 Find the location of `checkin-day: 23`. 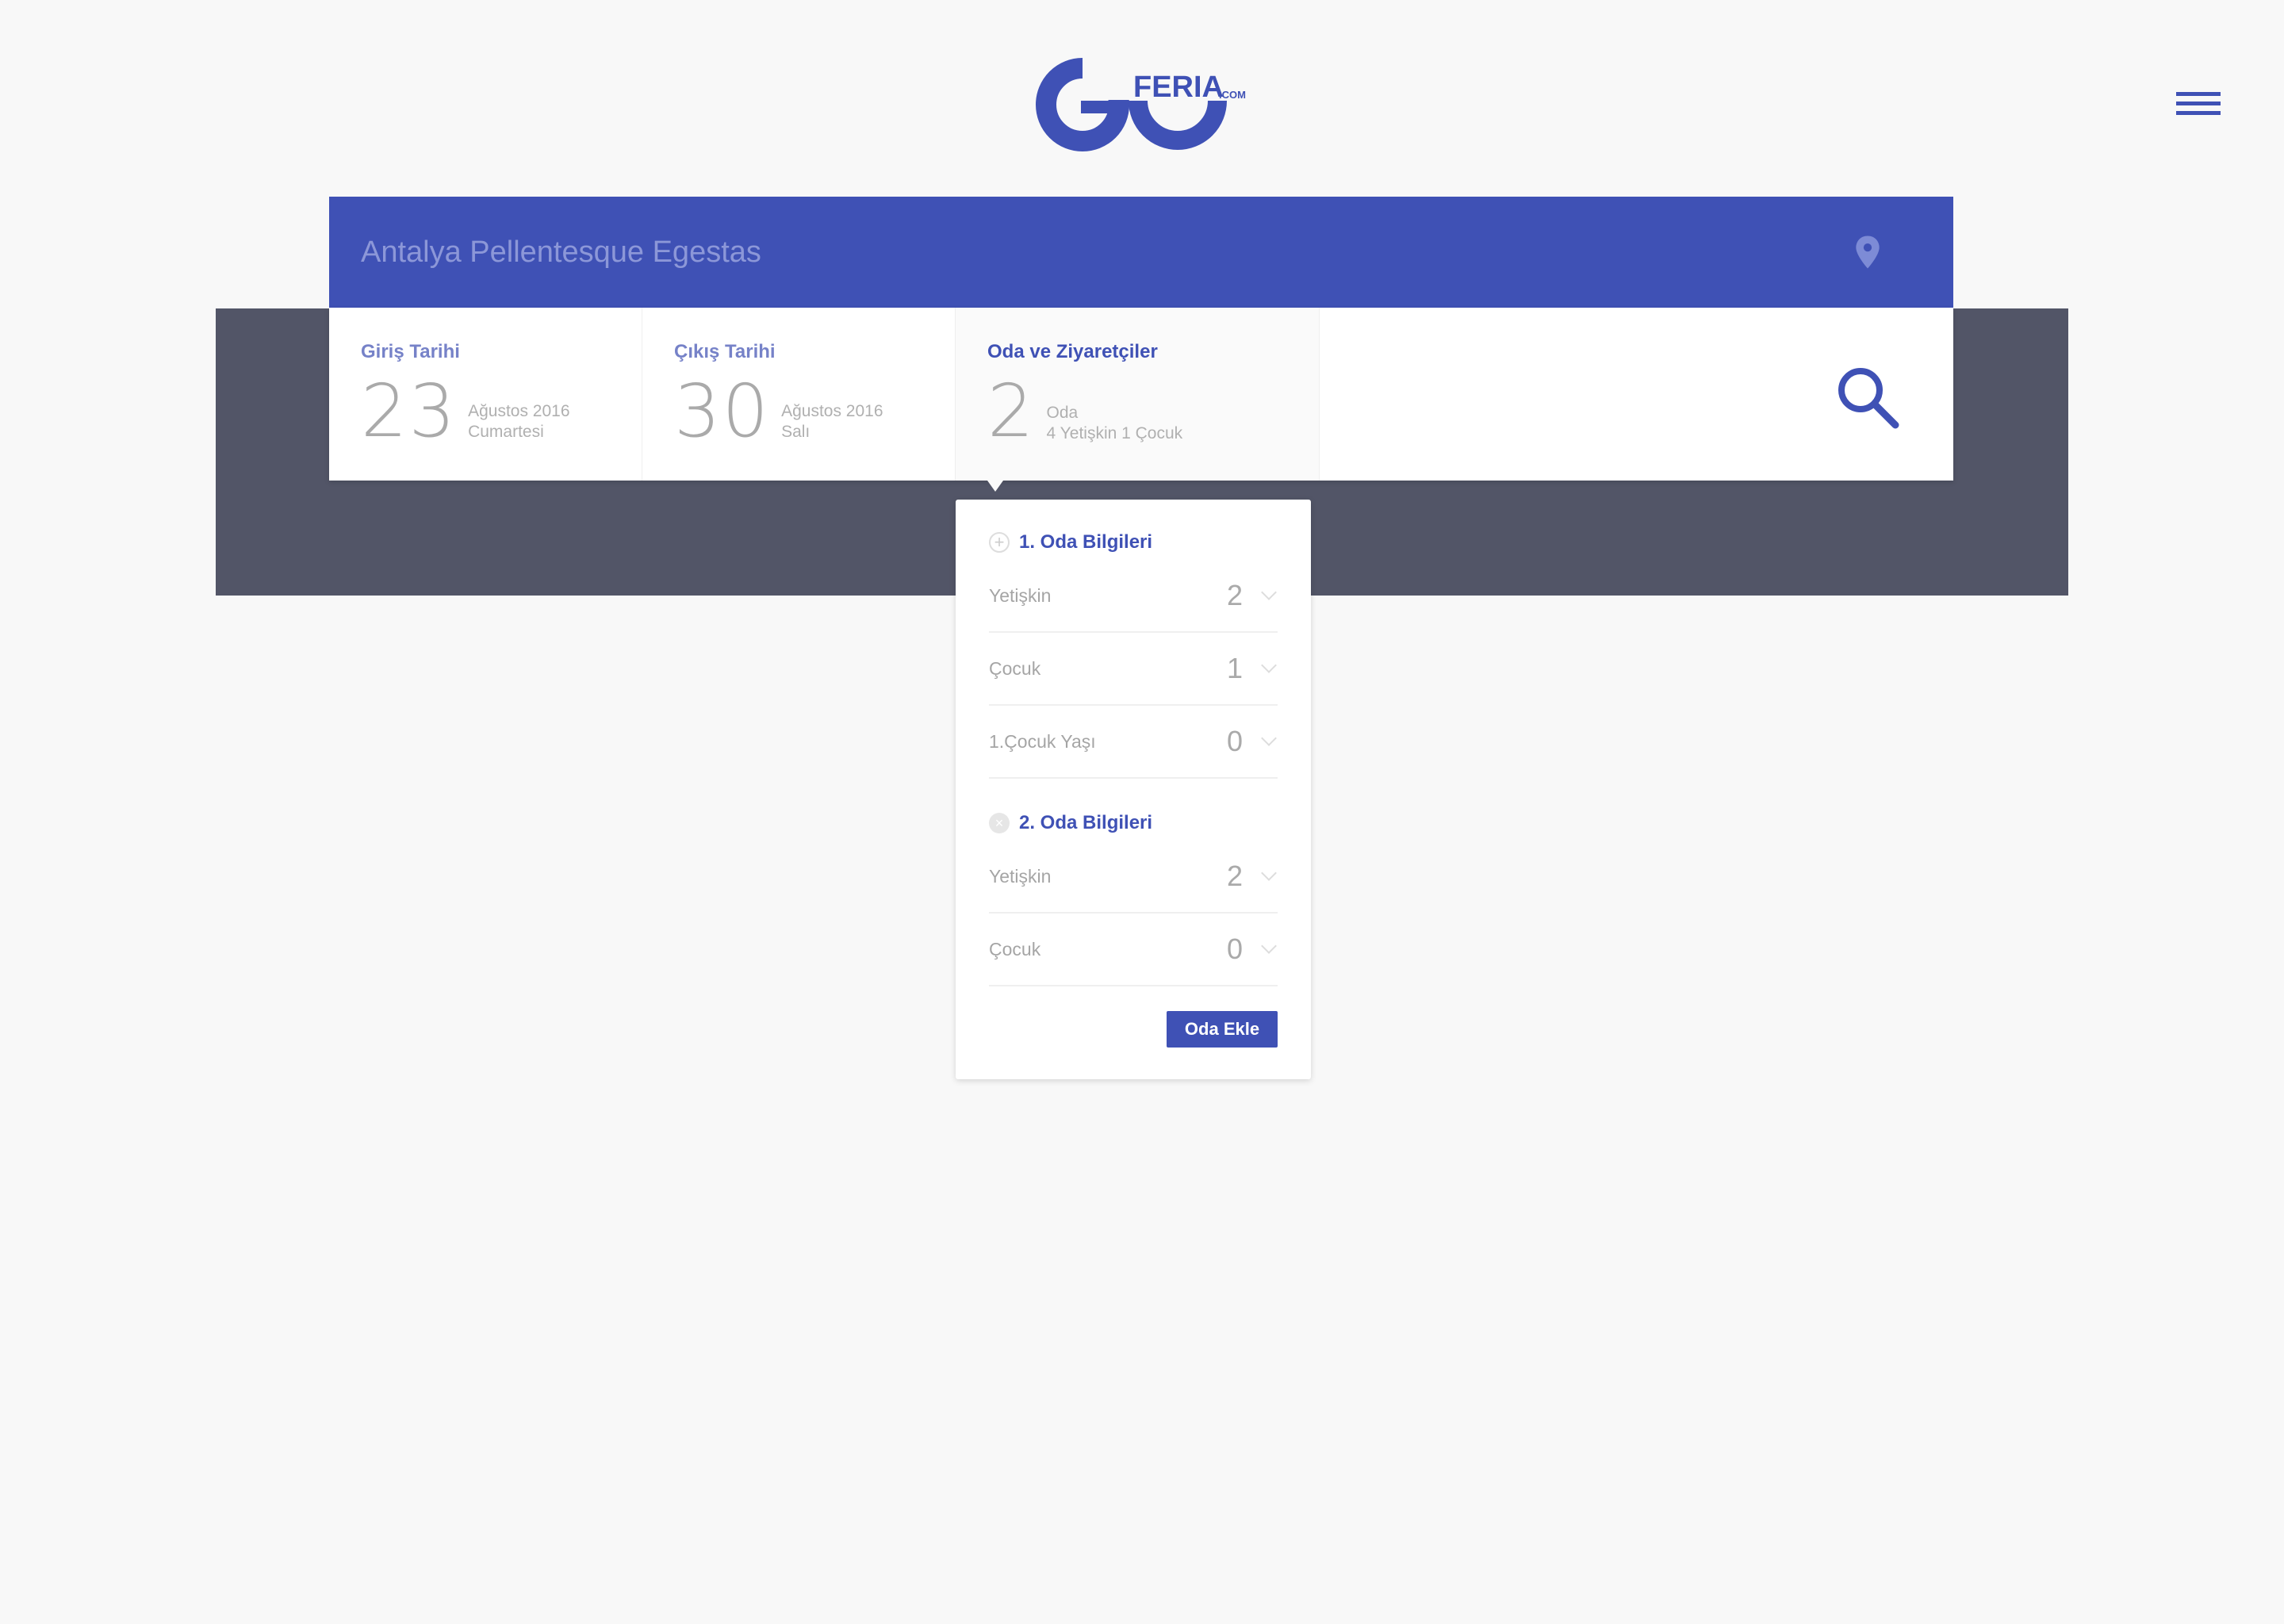

checkin-day: 23 is located at coordinates (409, 411).